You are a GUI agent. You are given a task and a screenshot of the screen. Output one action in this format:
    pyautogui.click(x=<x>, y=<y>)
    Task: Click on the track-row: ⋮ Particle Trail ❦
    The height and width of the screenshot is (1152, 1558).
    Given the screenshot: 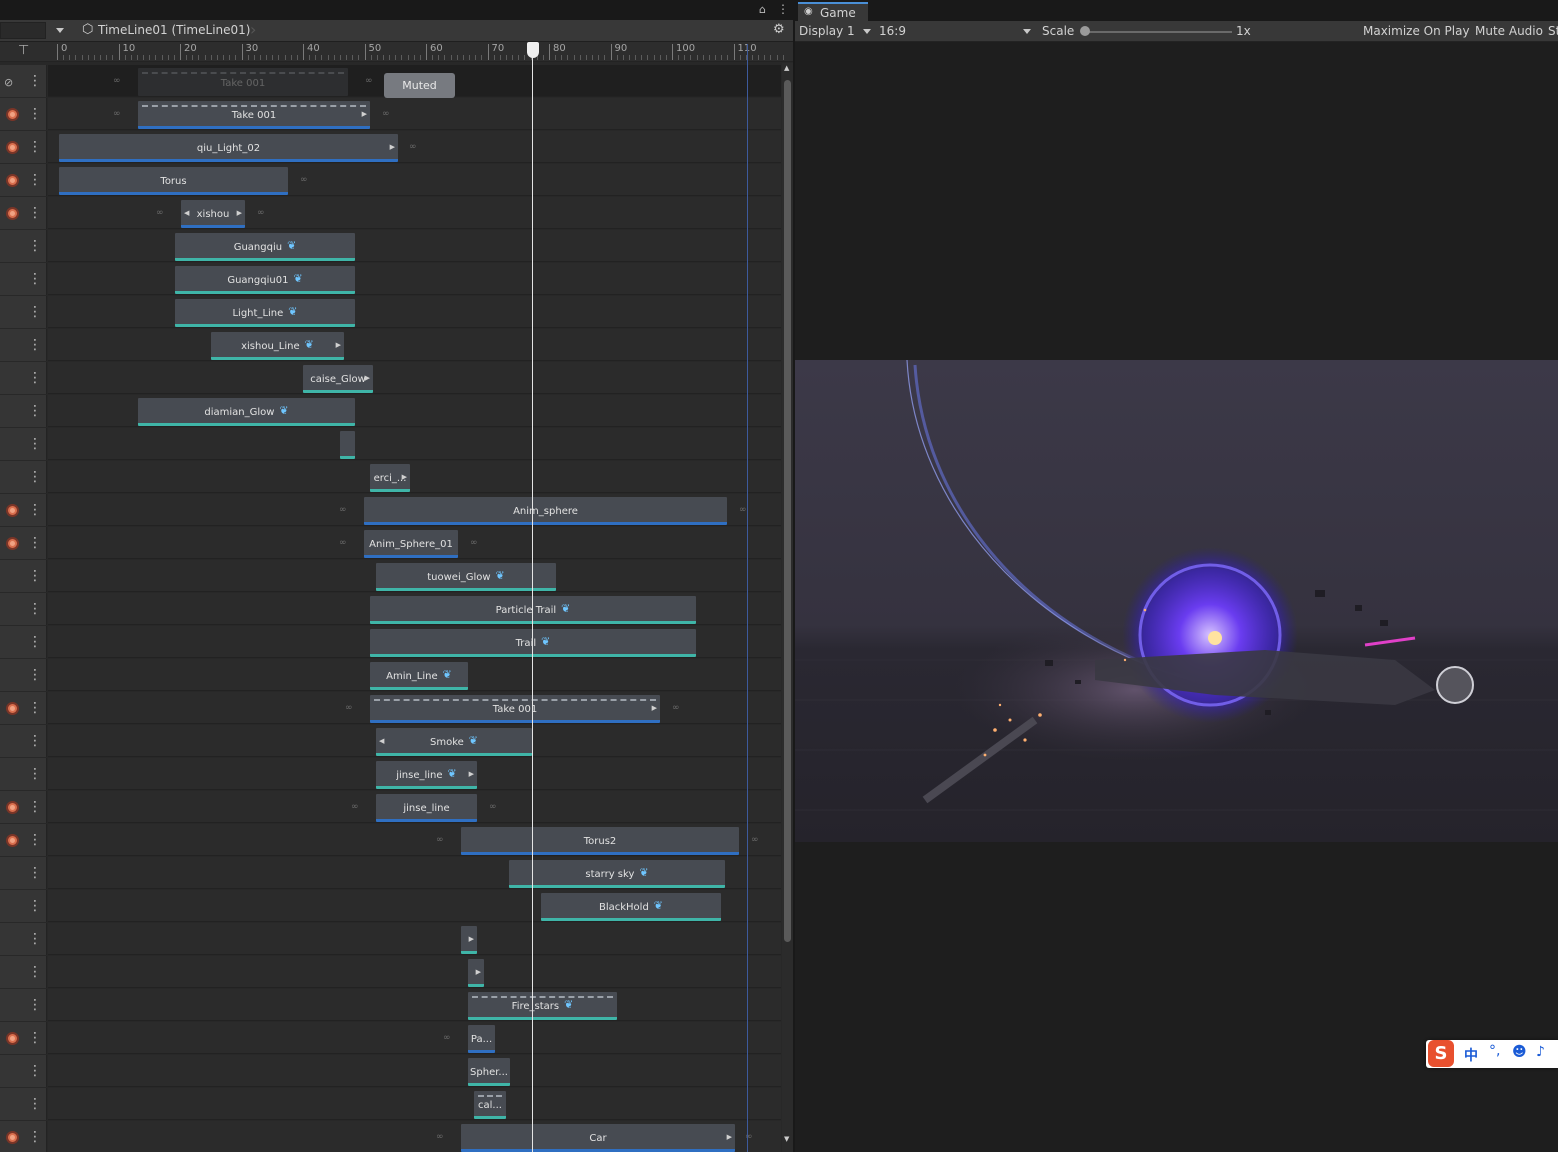 What is the action you would take?
    pyautogui.click(x=390, y=608)
    